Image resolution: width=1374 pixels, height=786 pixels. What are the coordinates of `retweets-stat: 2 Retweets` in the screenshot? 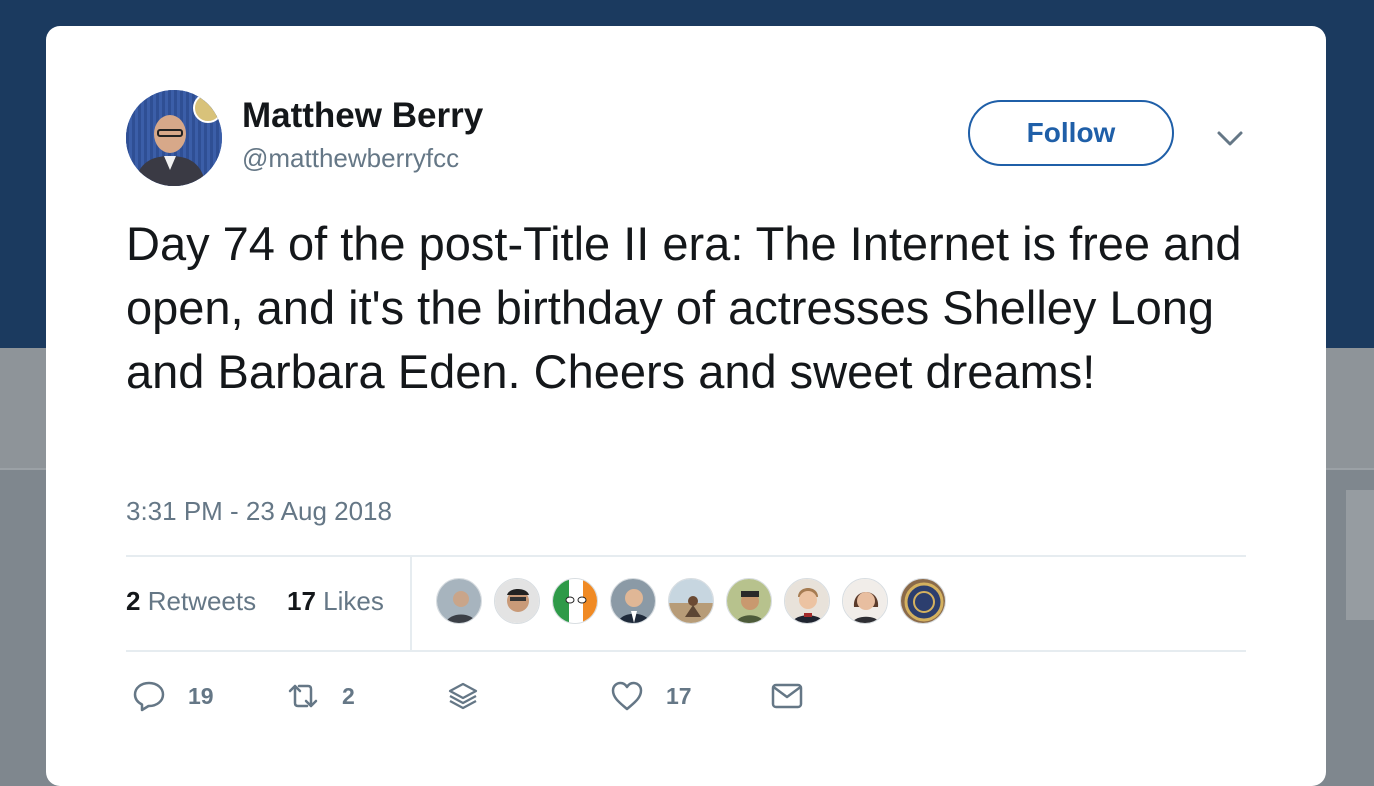 It's located at (191, 601).